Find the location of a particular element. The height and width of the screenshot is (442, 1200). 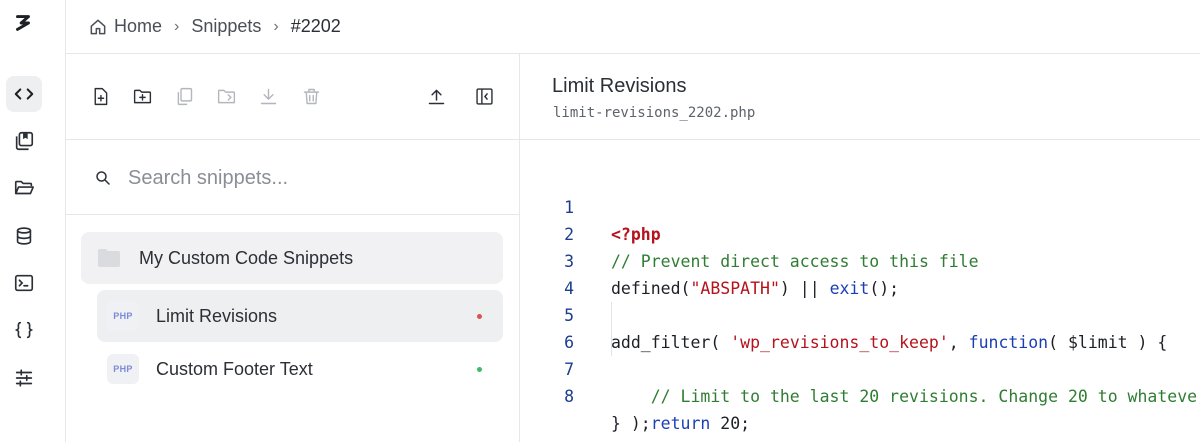

snippet-item-limit-revisions: PHP Limit Revisions is located at coordinates (300, 316).